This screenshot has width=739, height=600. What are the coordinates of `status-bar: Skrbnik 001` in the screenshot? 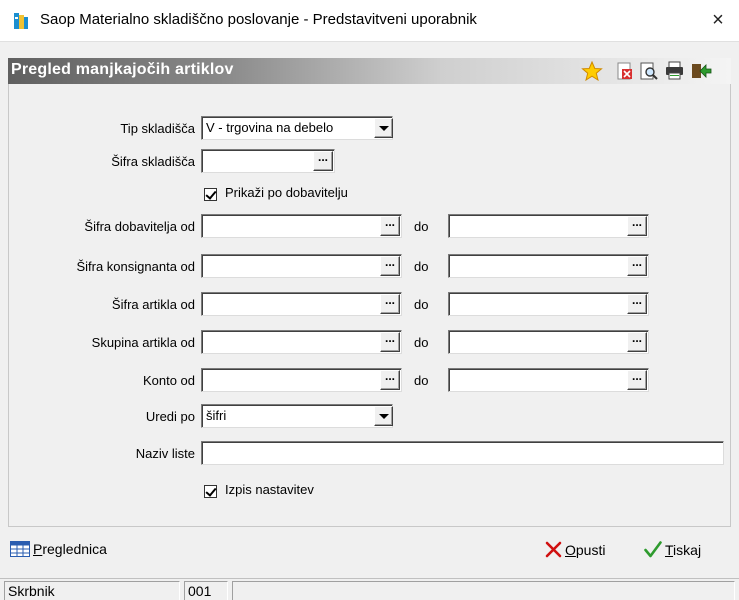 It's located at (369, 589).